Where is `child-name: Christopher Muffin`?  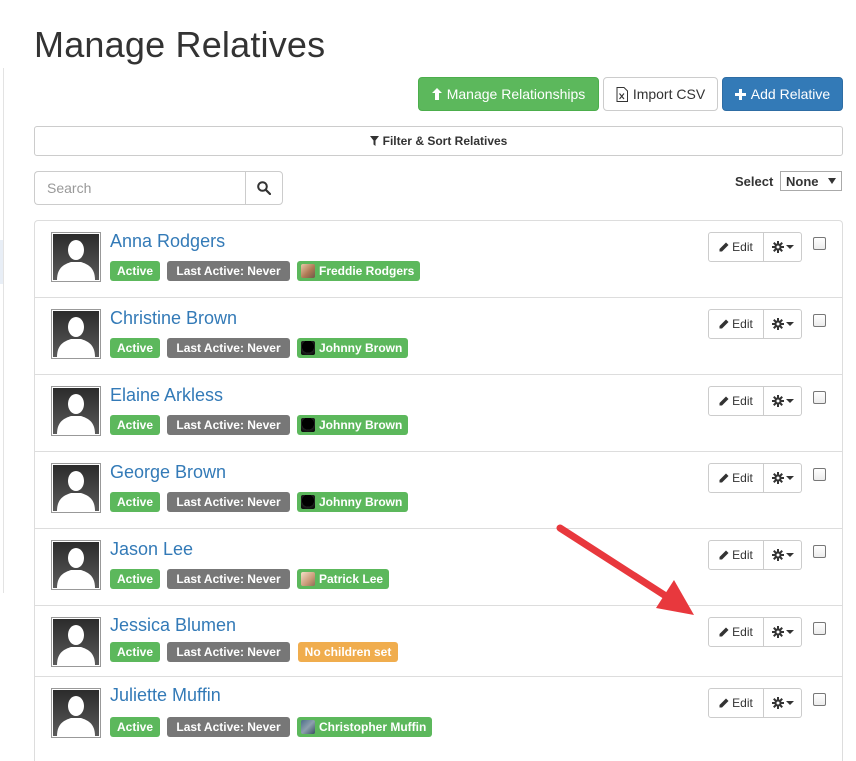 child-name: Christopher Muffin is located at coordinates (373, 727).